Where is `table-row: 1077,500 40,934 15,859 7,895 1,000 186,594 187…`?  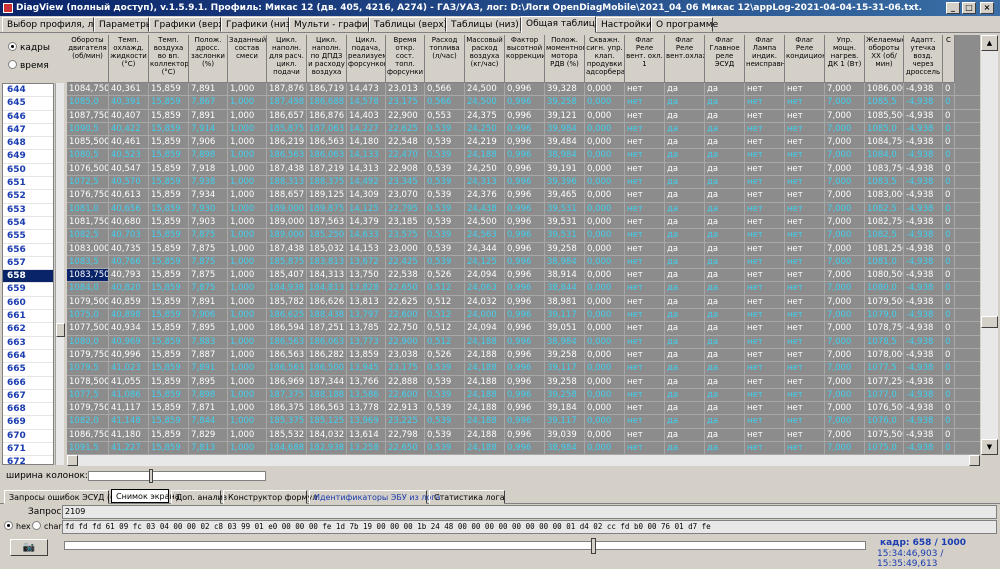 table-row: 1077,500 40,934 15,859 7,895 1,000 186,594 187… is located at coordinates (523, 329).